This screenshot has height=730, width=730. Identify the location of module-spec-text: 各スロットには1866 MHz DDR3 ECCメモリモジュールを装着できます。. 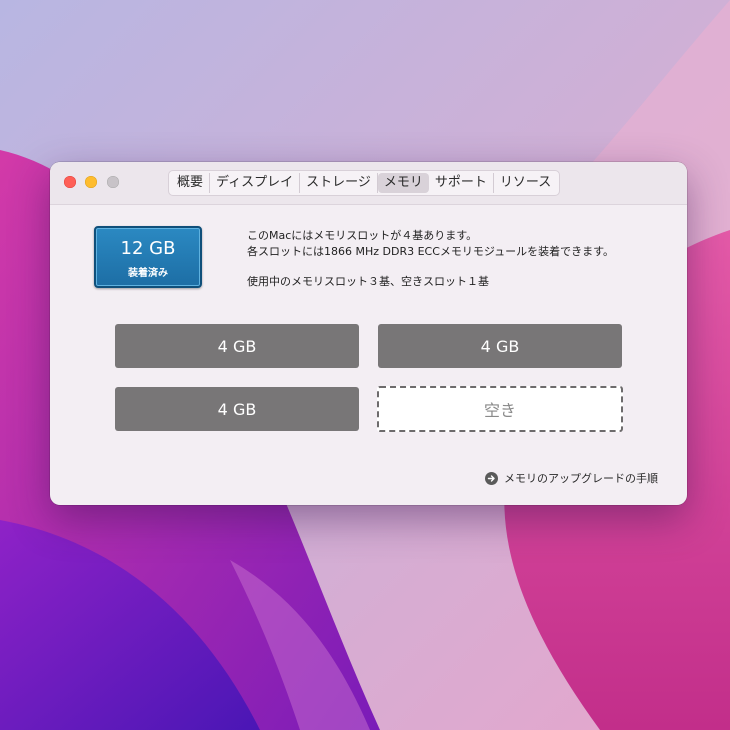
(431, 251).